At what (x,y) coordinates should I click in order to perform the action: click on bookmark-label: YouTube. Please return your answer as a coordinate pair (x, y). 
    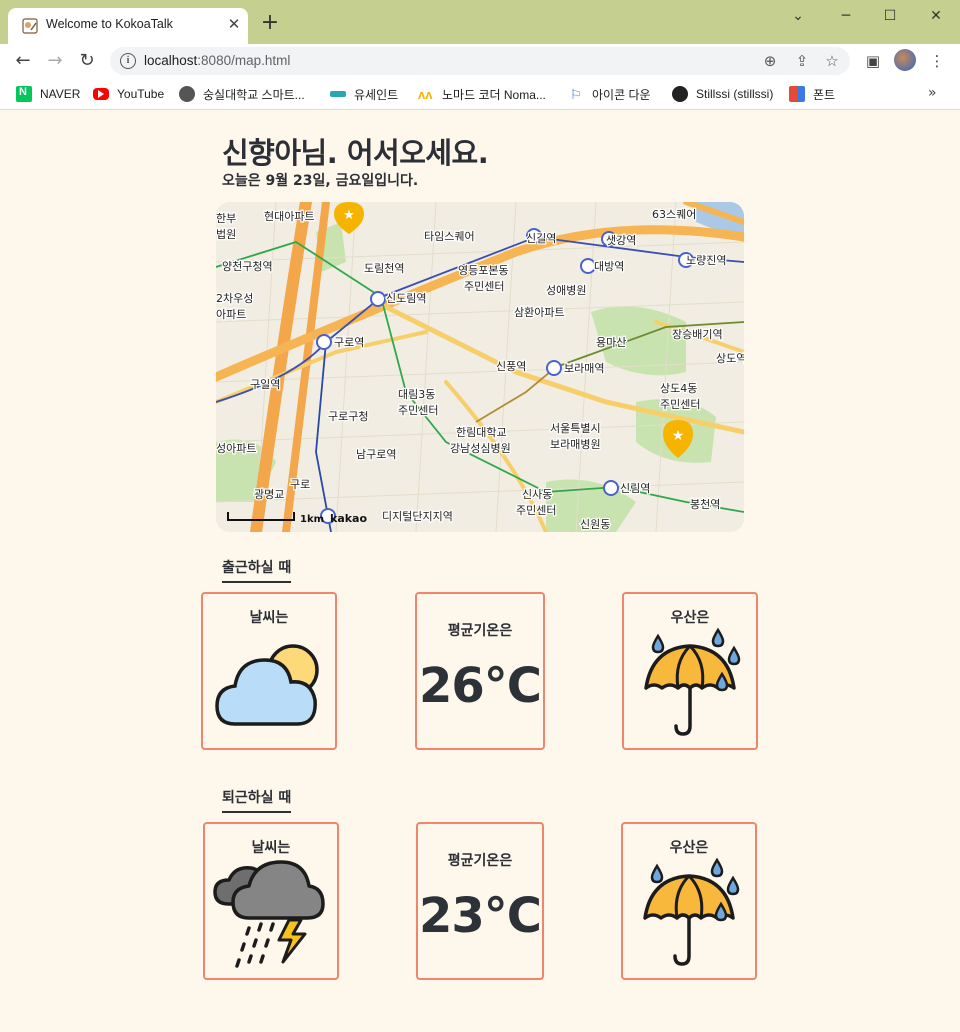
    Looking at the image, I should click on (141, 94).